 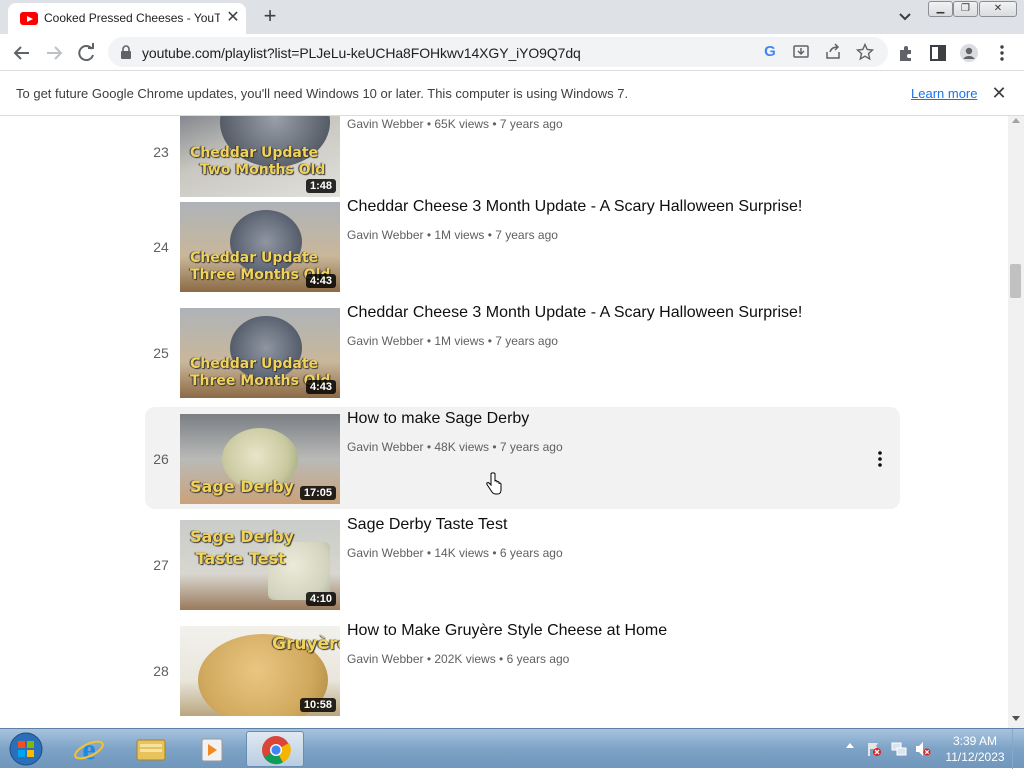 What do you see at coordinates (1002, 53) in the screenshot?
I see `chrome-menu-icon` at bounding box center [1002, 53].